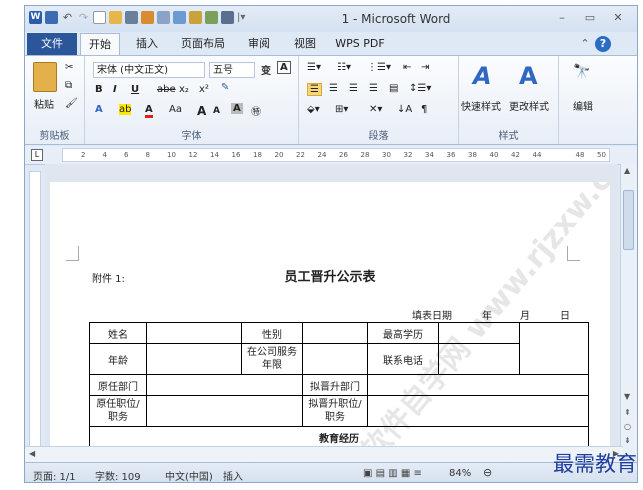  I want to click on phonetic-guide-icon: 变, so click(266, 69).